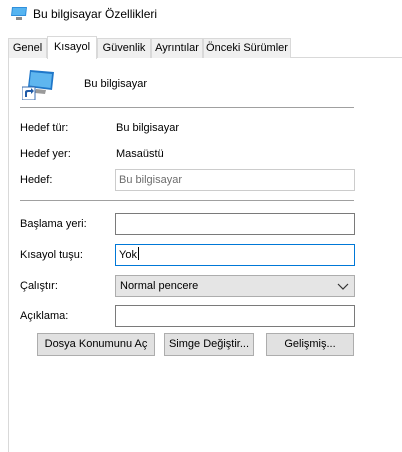  Describe the element at coordinates (44, 316) in the screenshot. I see `comment-label: Açıklama:` at that location.